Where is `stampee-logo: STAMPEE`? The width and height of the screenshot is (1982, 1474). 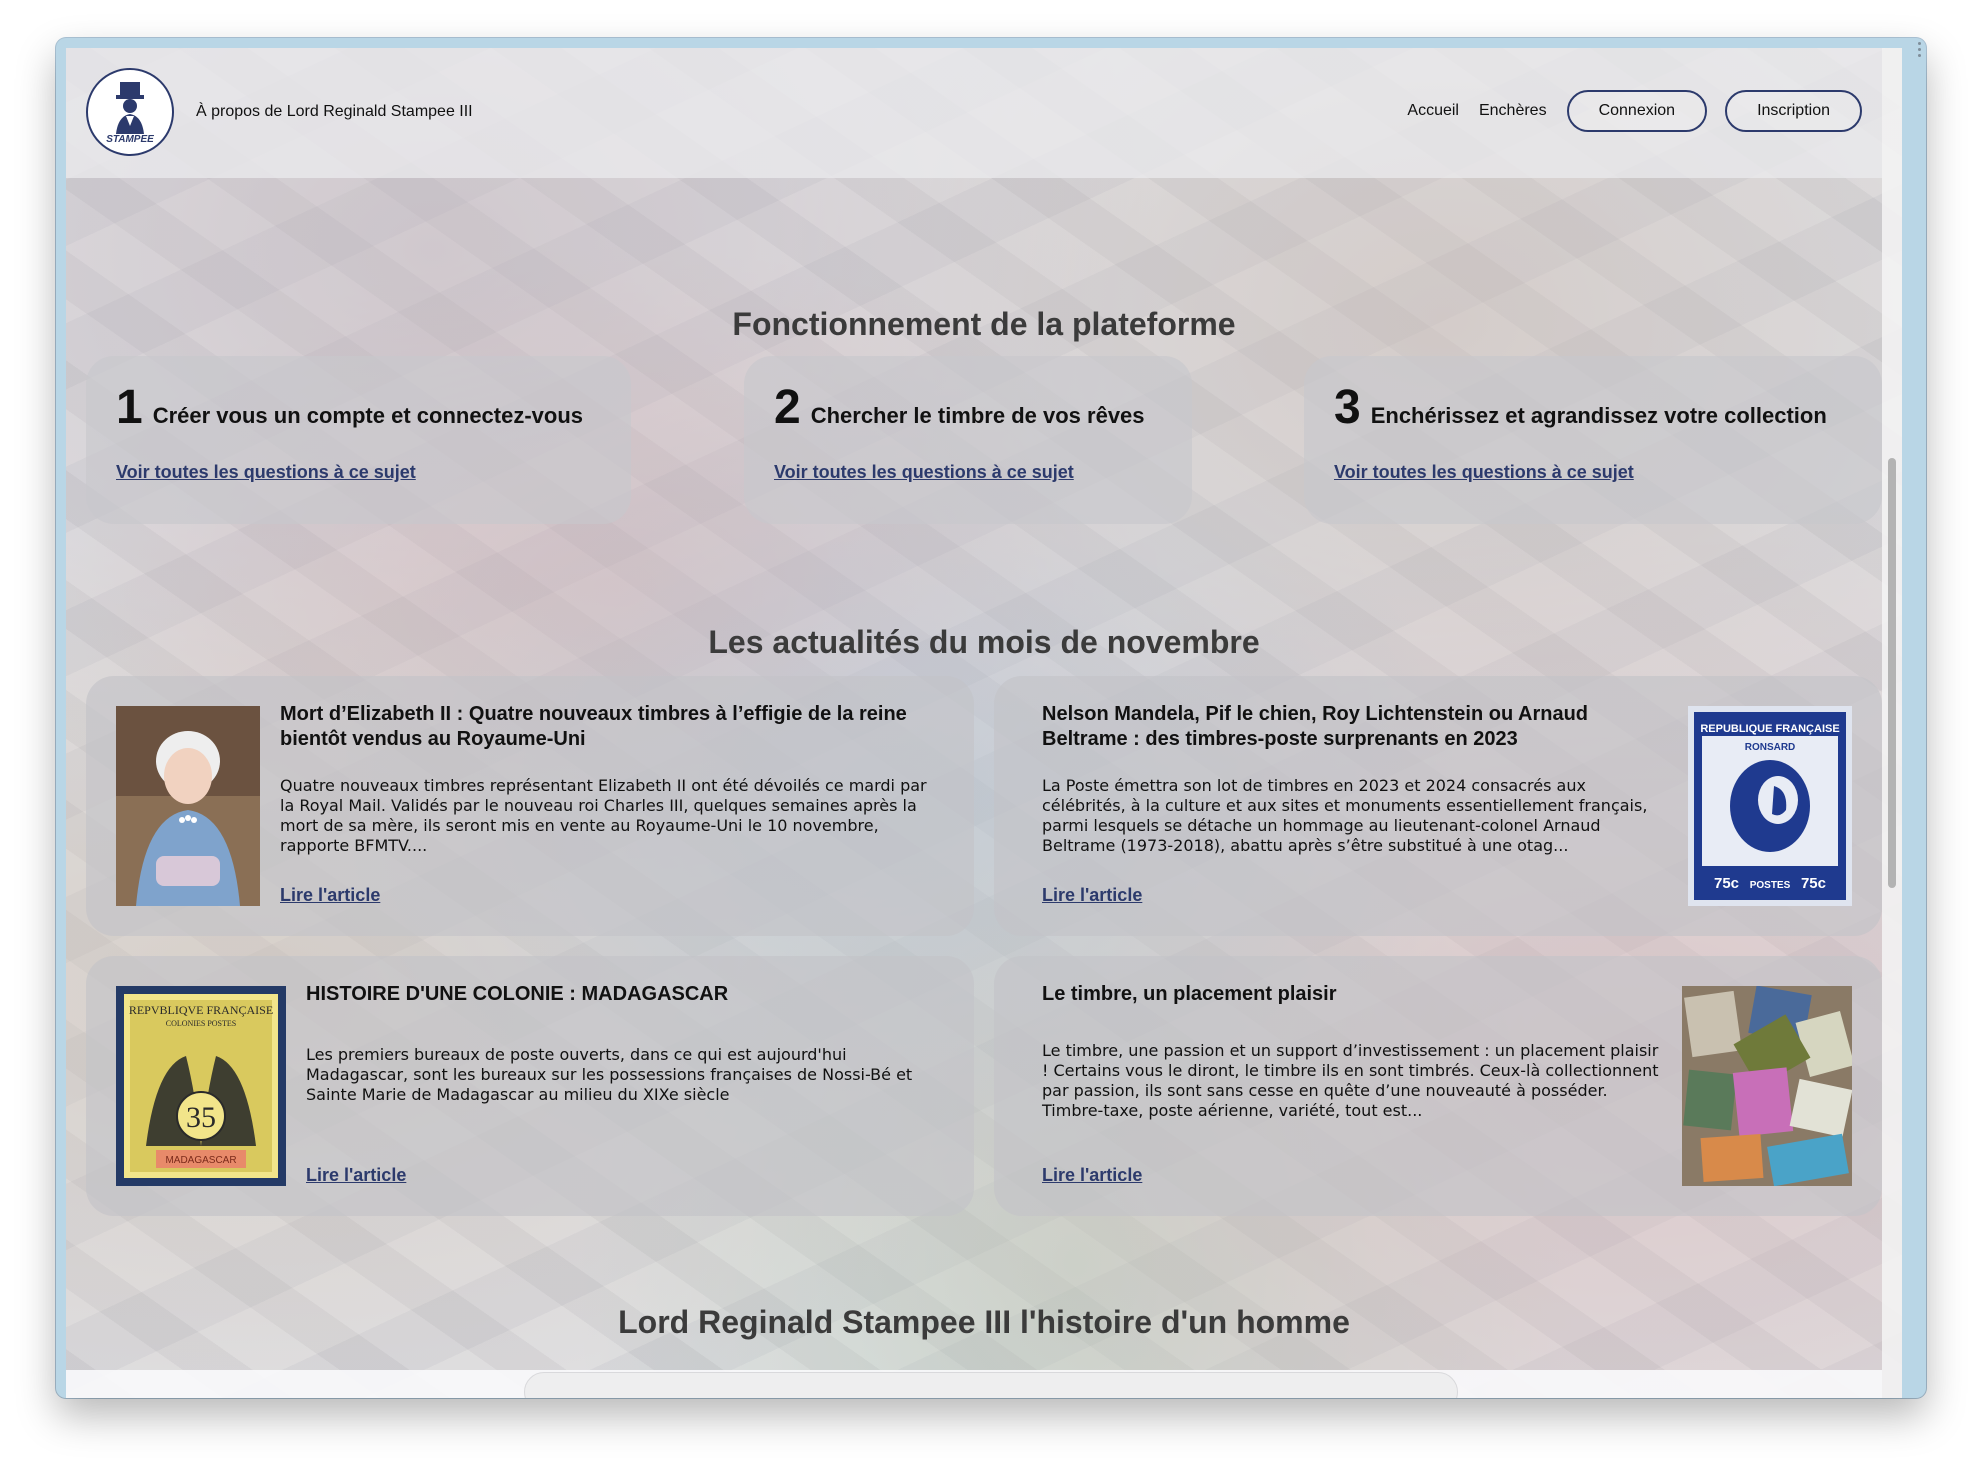
stampee-logo: STAMPEE is located at coordinates (130, 112).